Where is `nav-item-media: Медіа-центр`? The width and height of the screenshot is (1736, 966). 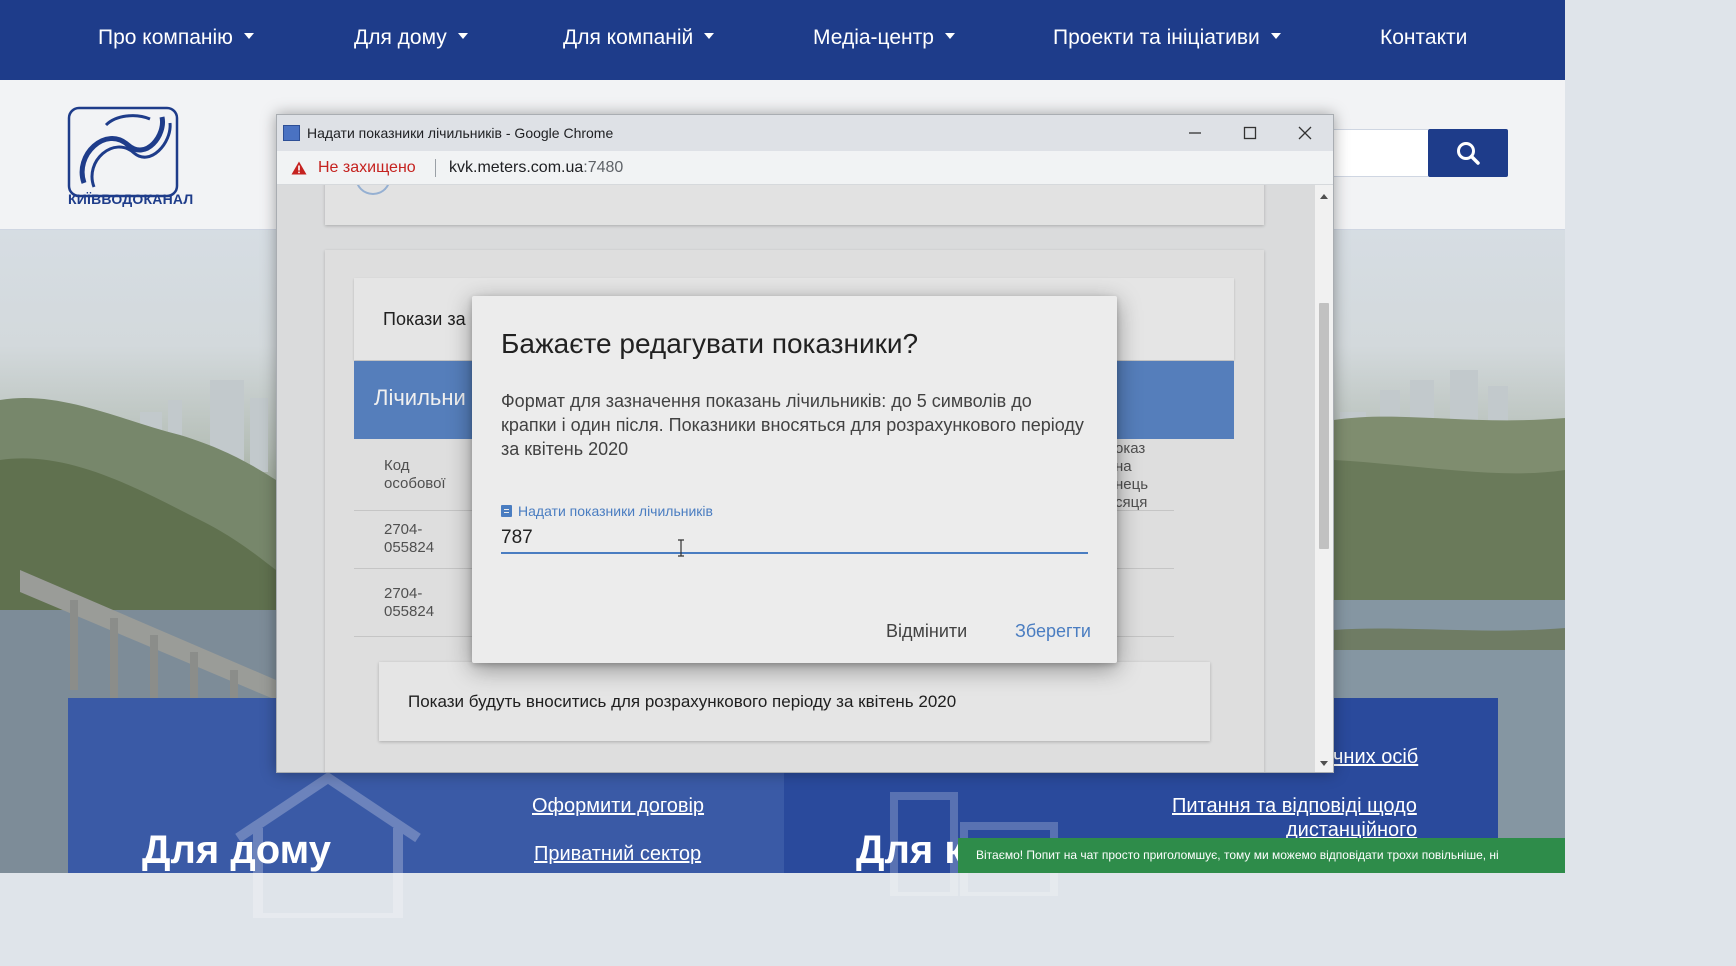
nav-item-media: Медіа-центр is located at coordinates (884, 38).